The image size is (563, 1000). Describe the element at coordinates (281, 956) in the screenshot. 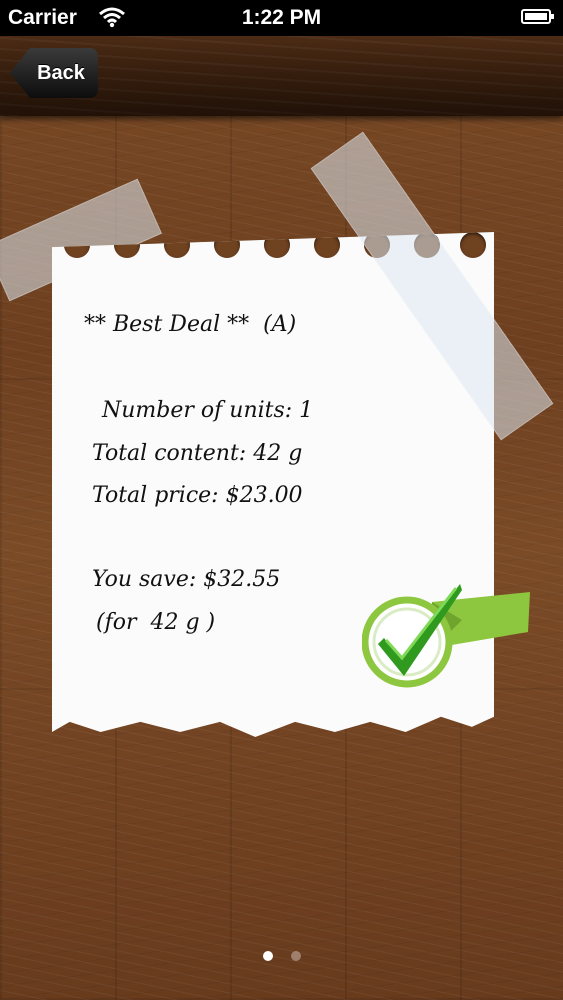

I see `page-indicator` at that location.